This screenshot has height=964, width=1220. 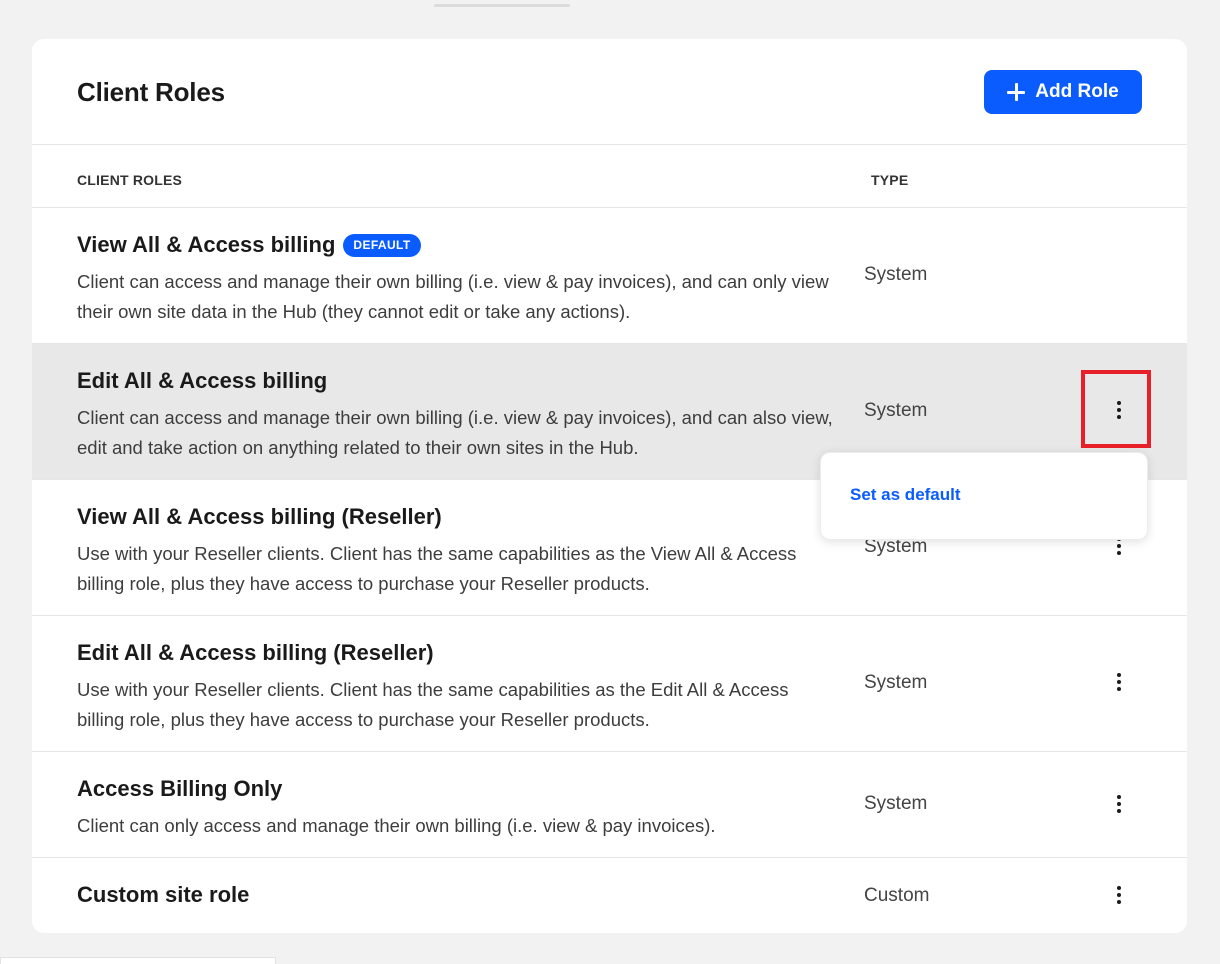 I want to click on highlight-box, so click(x=1116, y=409).